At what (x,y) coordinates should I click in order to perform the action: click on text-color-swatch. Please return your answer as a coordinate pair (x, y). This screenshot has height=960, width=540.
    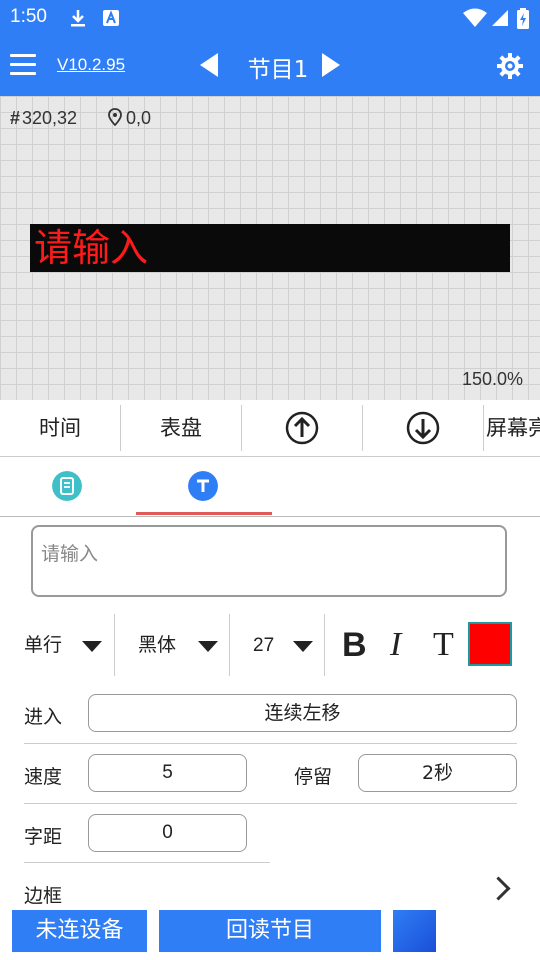
    Looking at the image, I should click on (490, 644).